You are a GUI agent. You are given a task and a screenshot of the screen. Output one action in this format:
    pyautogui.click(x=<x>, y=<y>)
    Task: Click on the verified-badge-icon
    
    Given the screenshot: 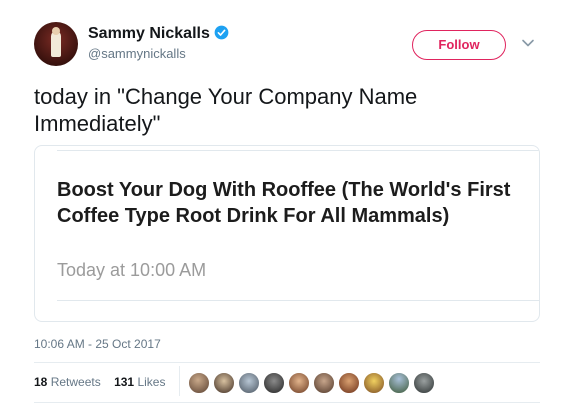 What is the action you would take?
    pyautogui.click(x=221, y=32)
    